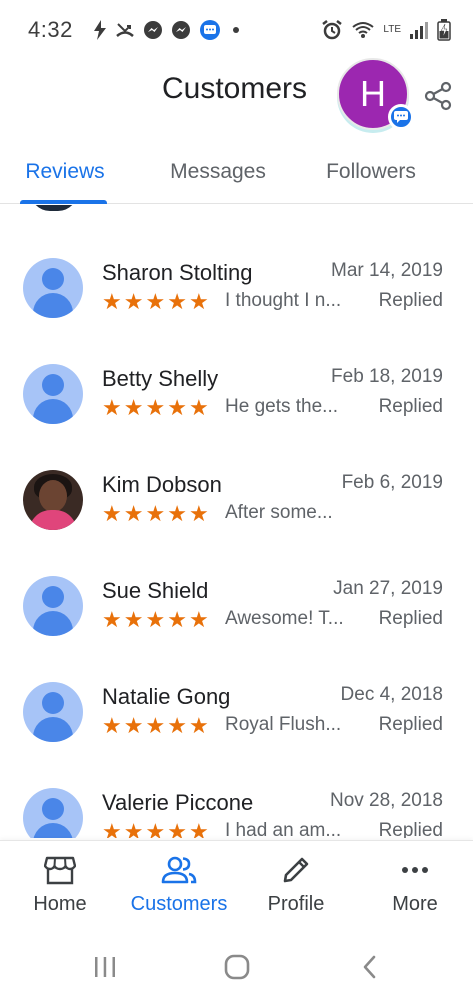 This screenshot has width=473, height=1000. I want to click on reviewer-photo, so click(53, 500).